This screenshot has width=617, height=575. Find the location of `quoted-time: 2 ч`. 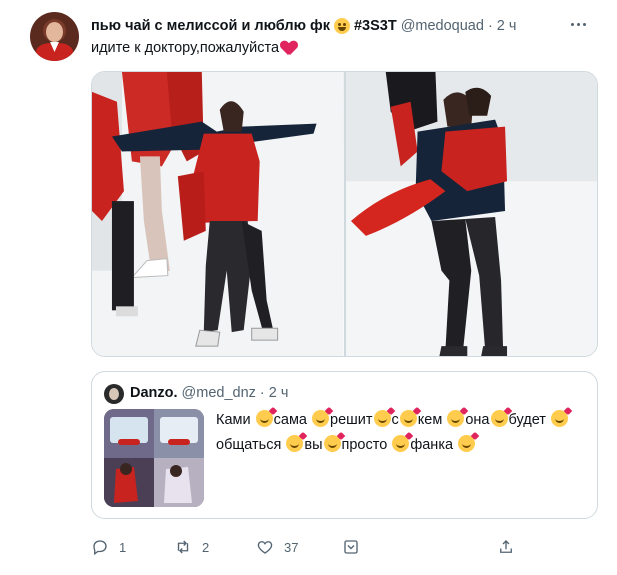

quoted-time: 2 ч is located at coordinates (278, 393).